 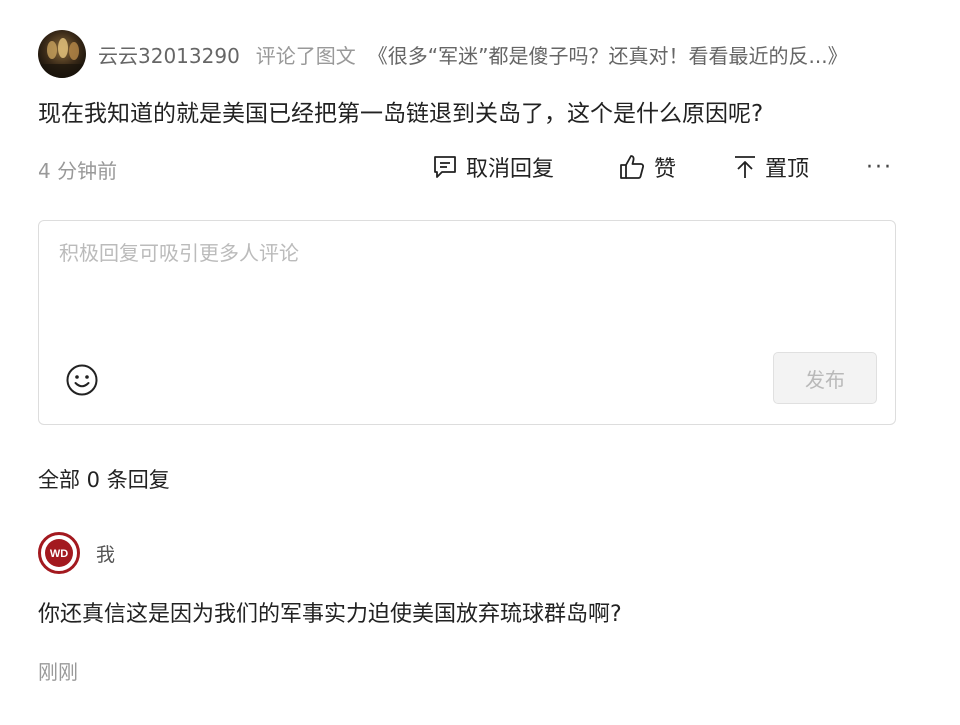 I want to click on user-avatar, so click(x=62, y=54).